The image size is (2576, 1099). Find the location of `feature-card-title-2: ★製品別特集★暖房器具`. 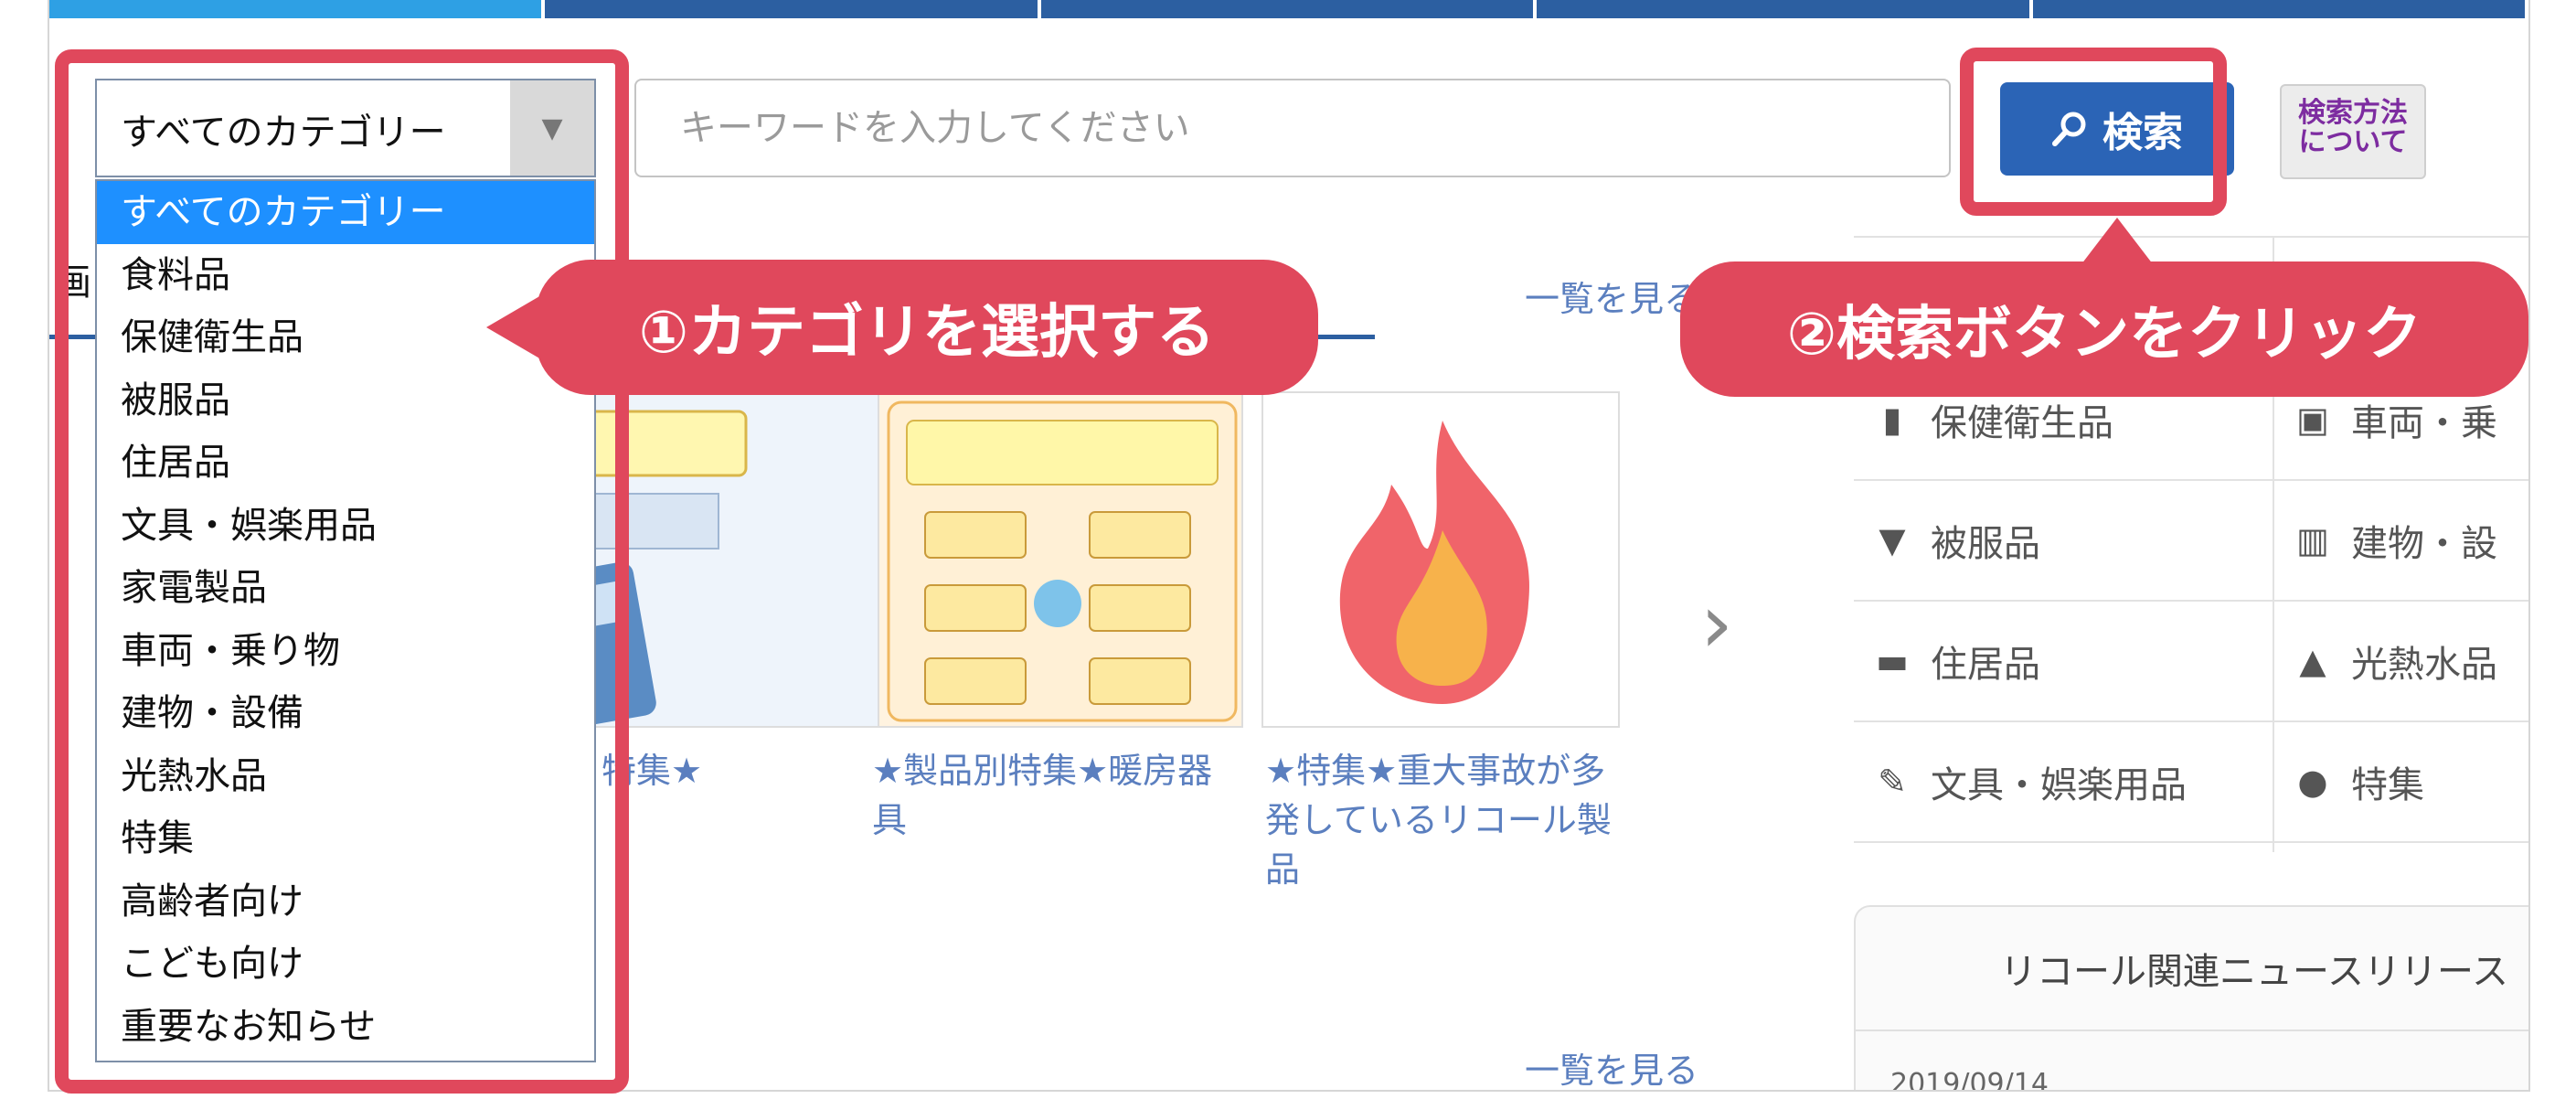

feature-card-title-2: ★製品別特集★暖房器具 is located at coordinates (1055, 795).